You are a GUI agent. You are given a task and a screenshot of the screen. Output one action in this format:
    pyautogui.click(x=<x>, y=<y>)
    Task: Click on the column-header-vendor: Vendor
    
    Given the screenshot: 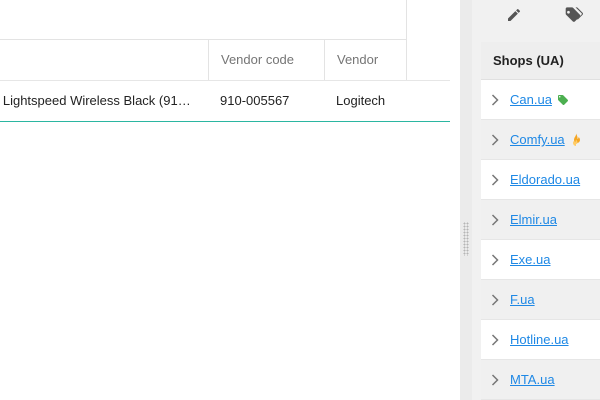 What is the action you would take?
    pyautogui.click(x=366, y=60)
    